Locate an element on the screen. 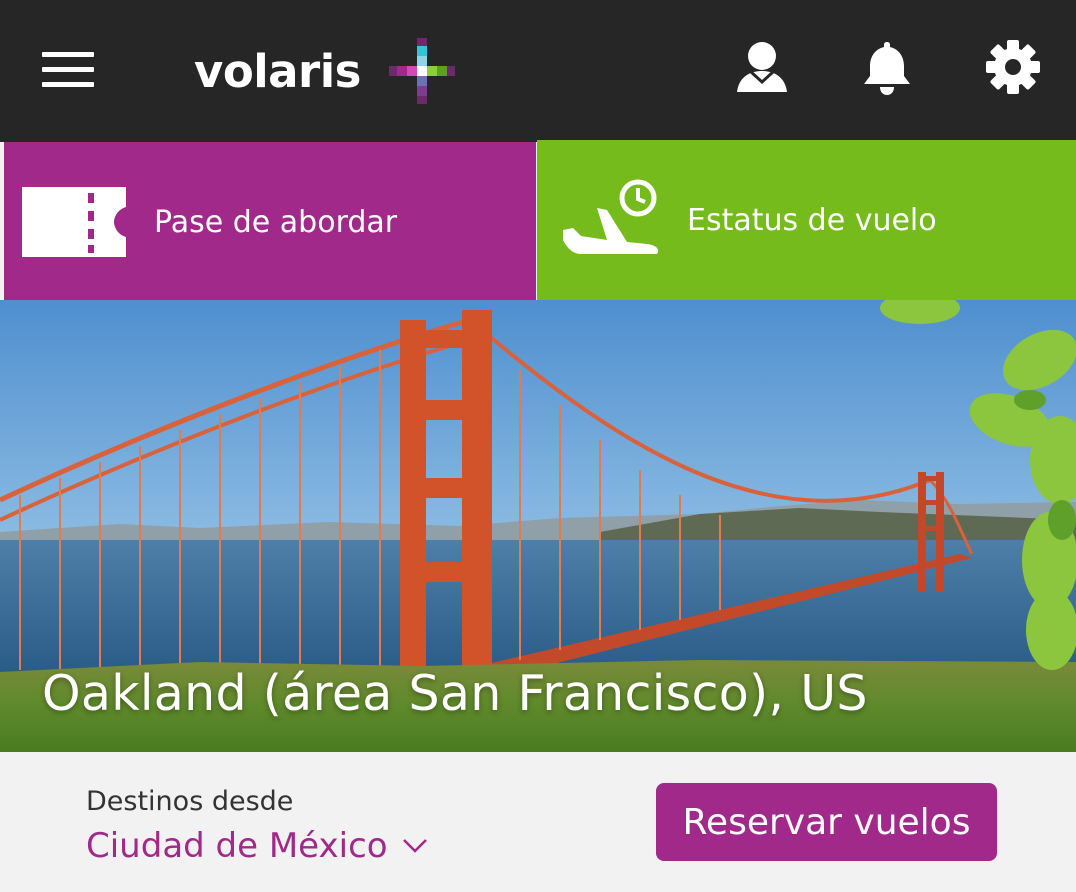 This screenshot has width=1076, height=892. flight-status-label: Estatus de vuelo is located at coordinates (812, 220).